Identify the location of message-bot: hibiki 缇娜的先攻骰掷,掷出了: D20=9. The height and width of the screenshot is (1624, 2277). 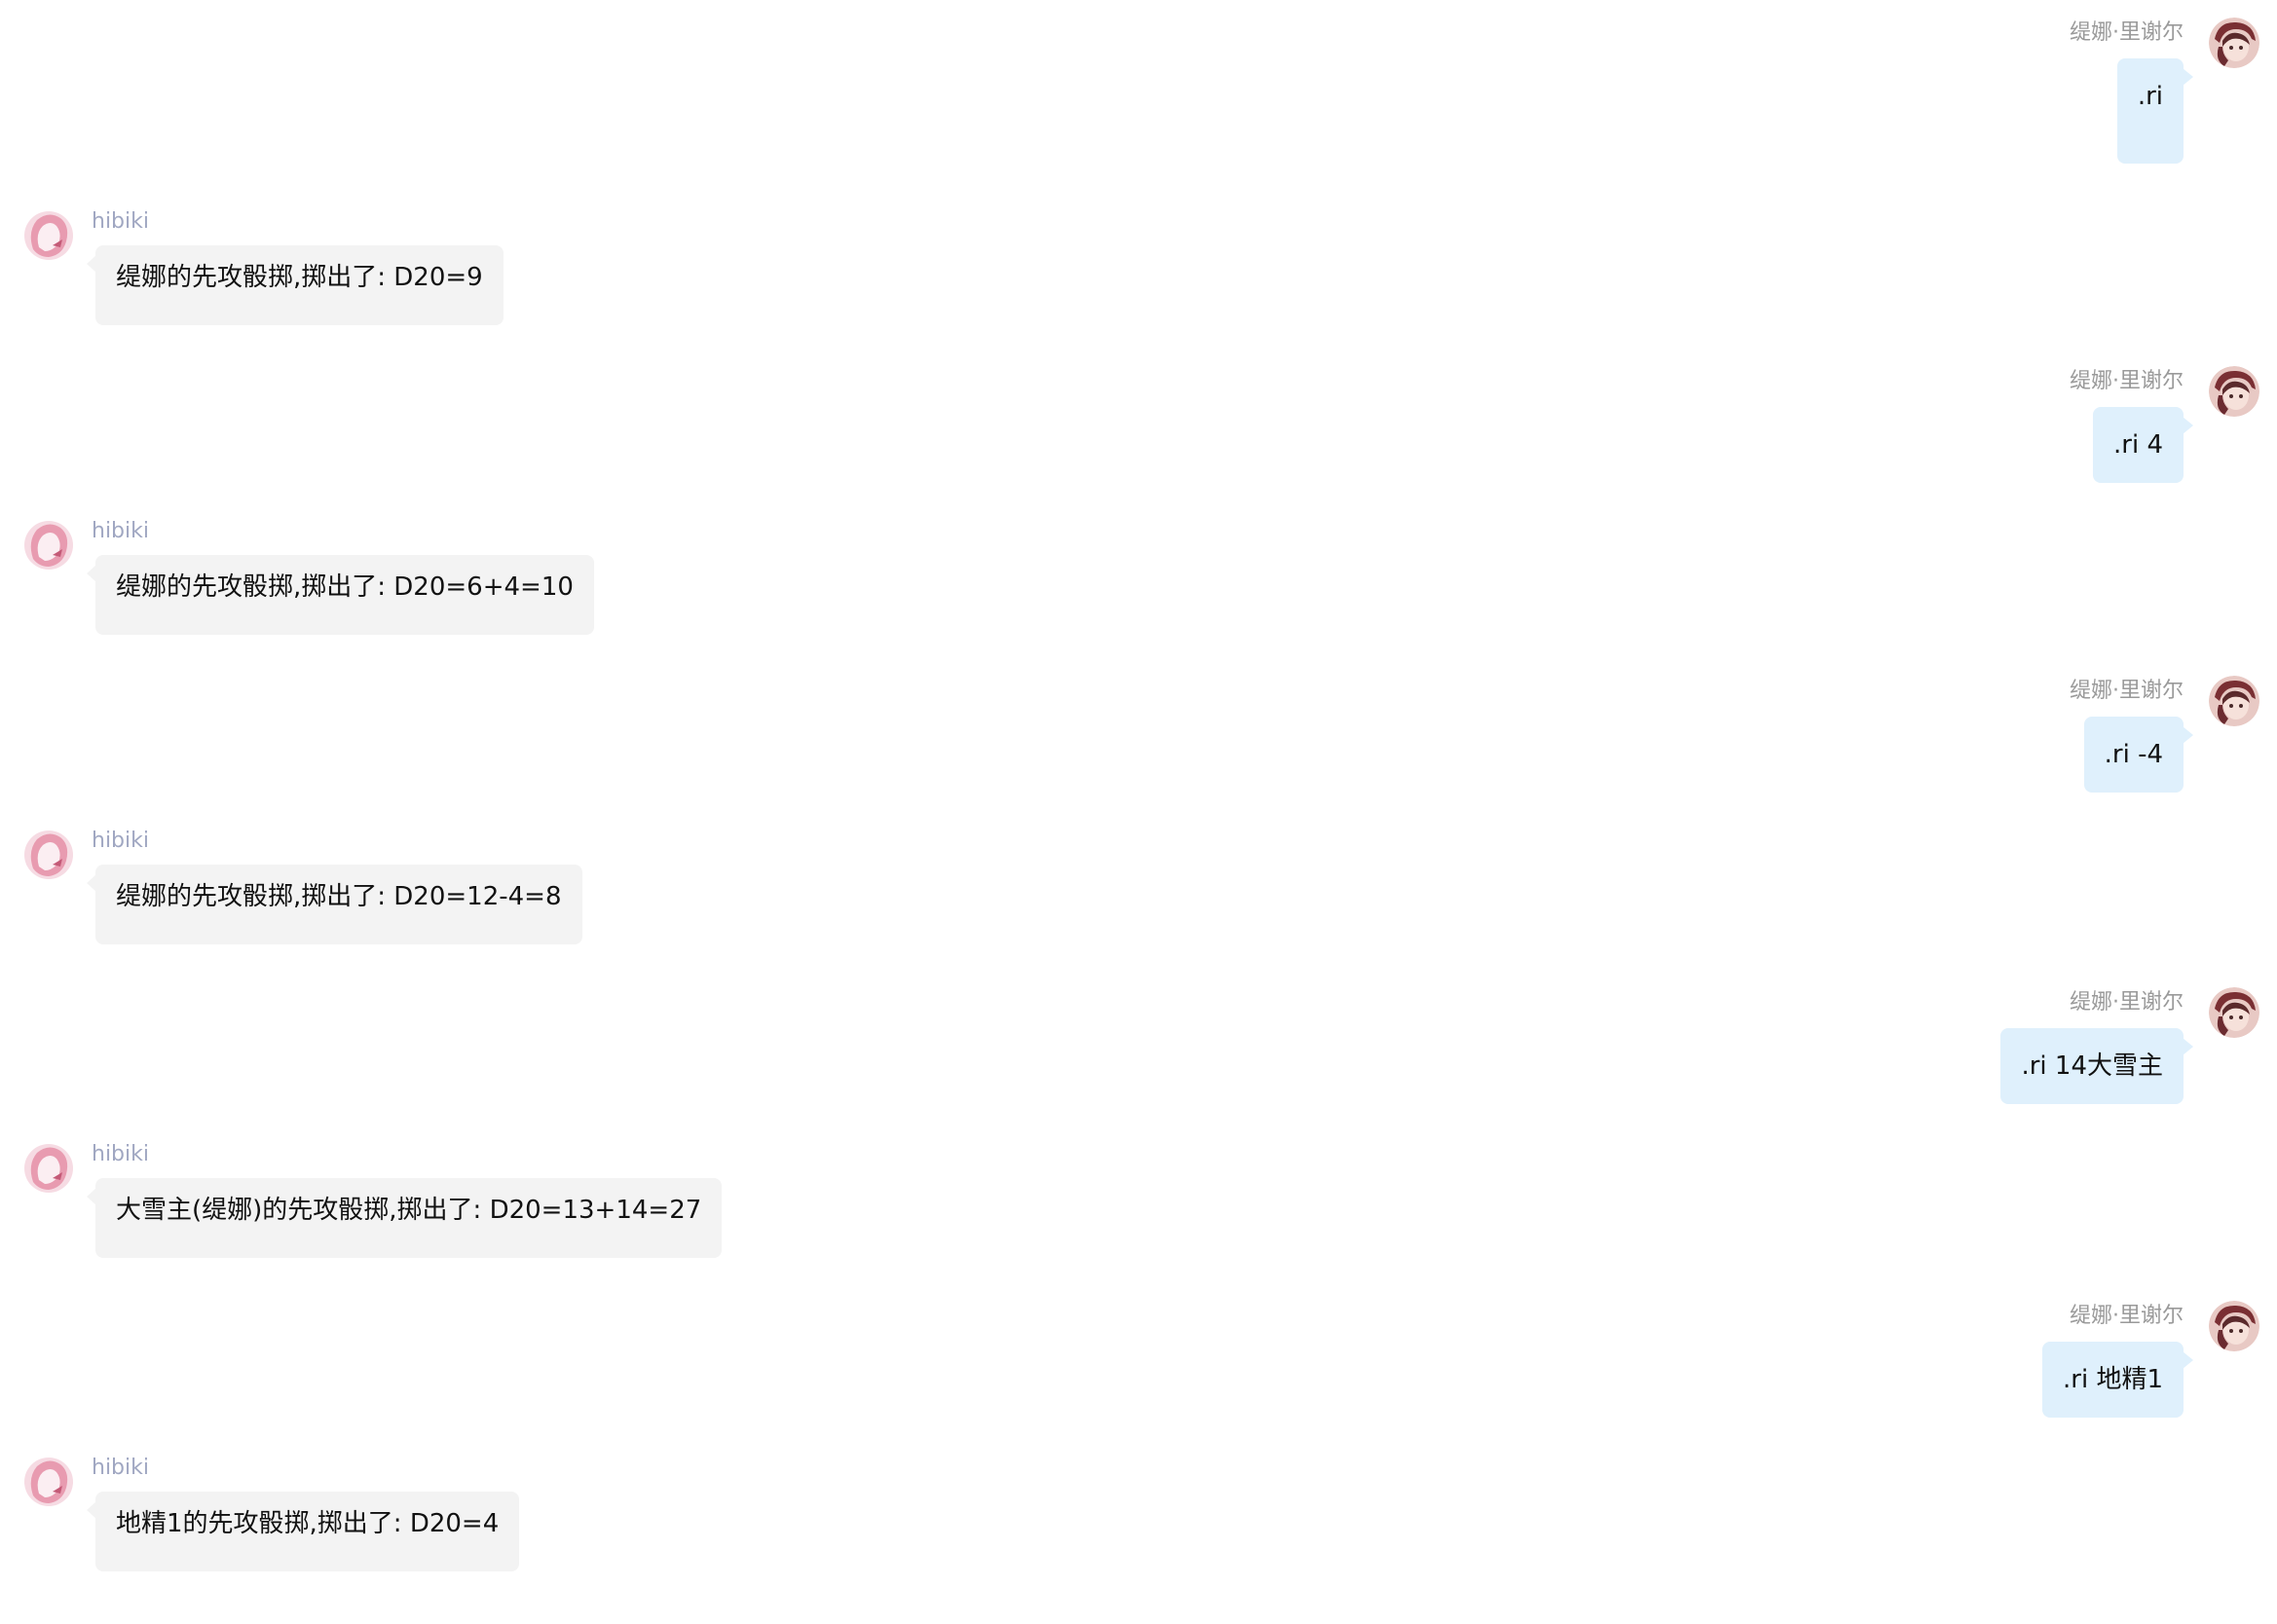
(487, 273).